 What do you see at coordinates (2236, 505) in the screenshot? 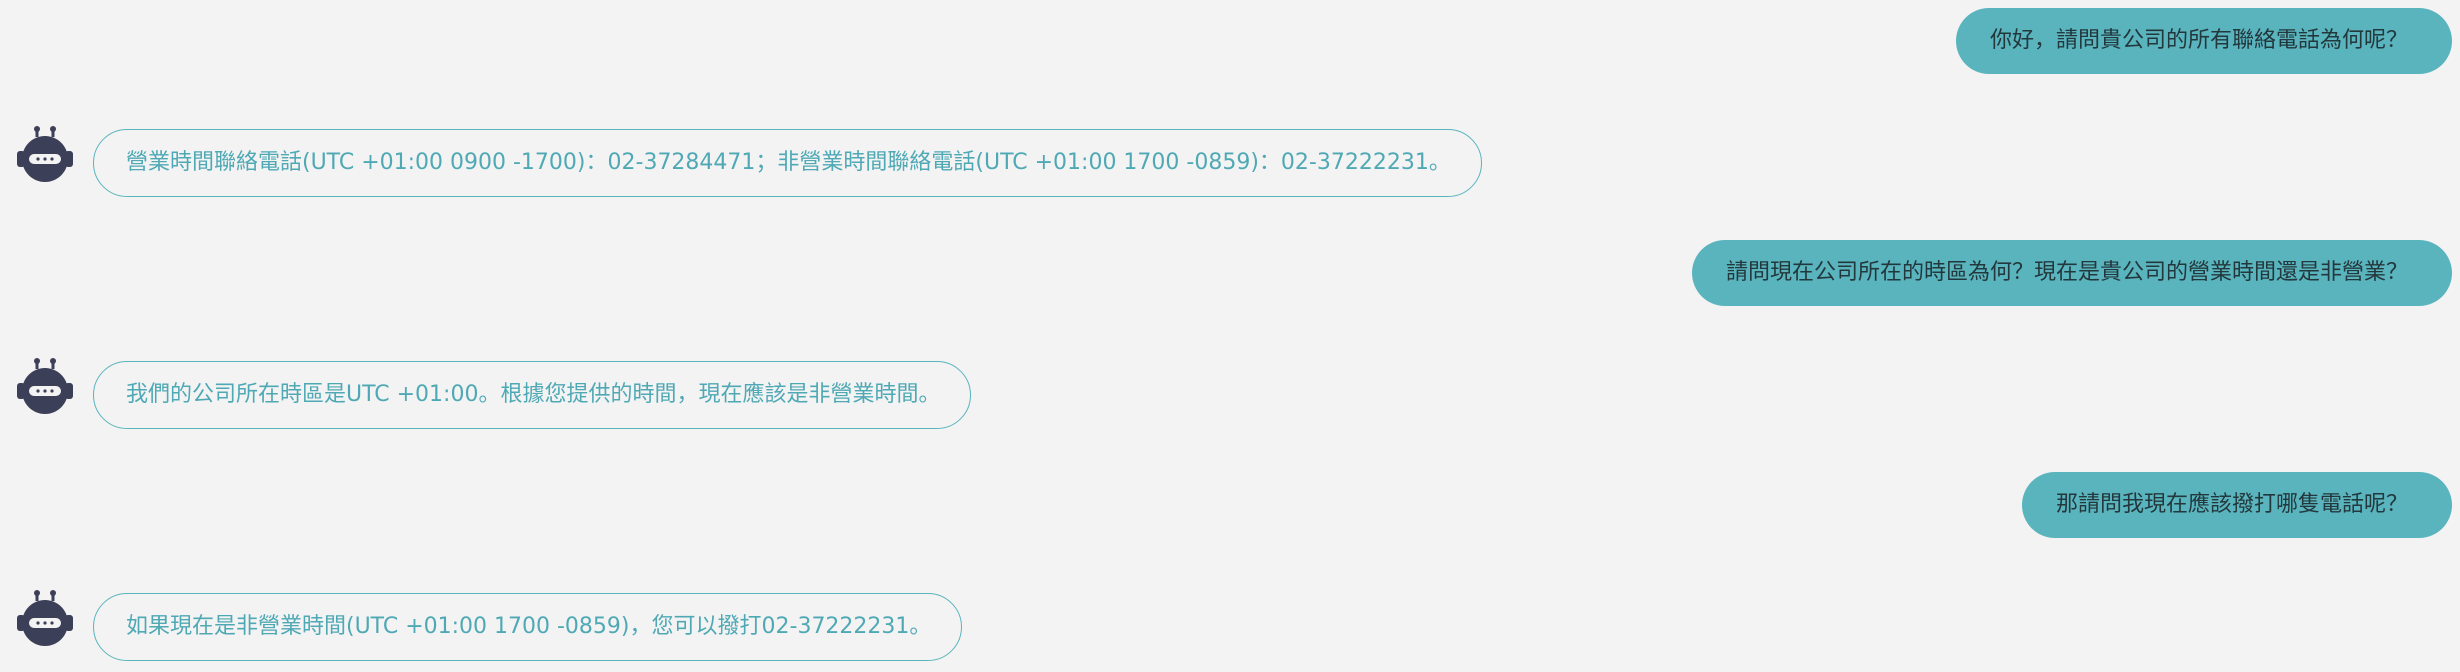
I see `user-message: 那請問我現在應該撥打哪隻電話呢？` at bounding box center [2236, 505].